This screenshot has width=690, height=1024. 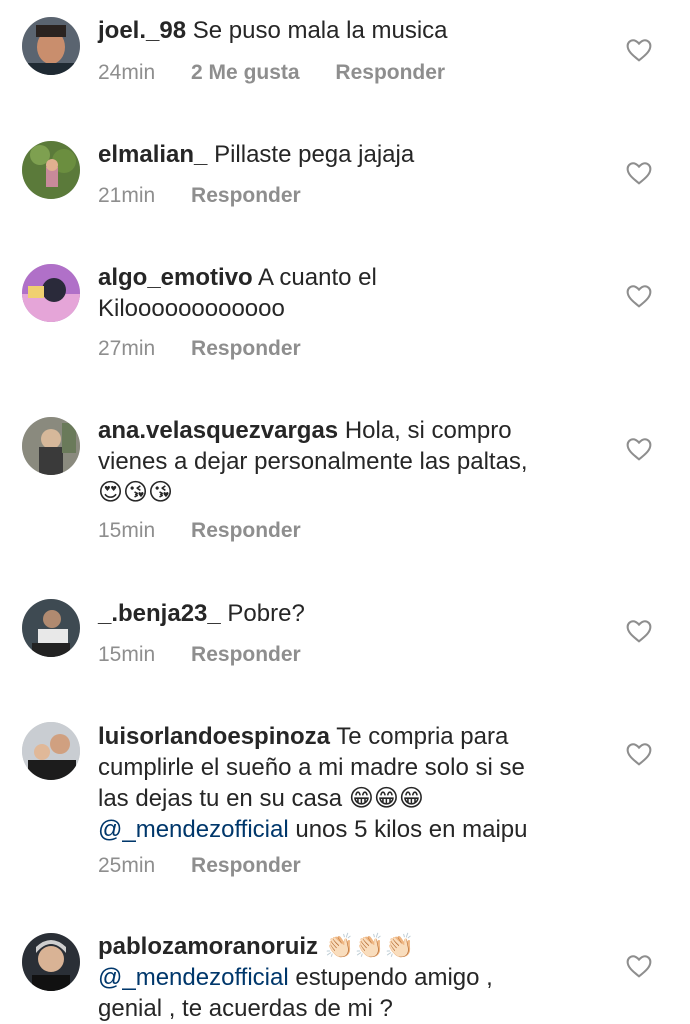 I want to click on comment-body: Pobre?, so click(x=266, y=613).